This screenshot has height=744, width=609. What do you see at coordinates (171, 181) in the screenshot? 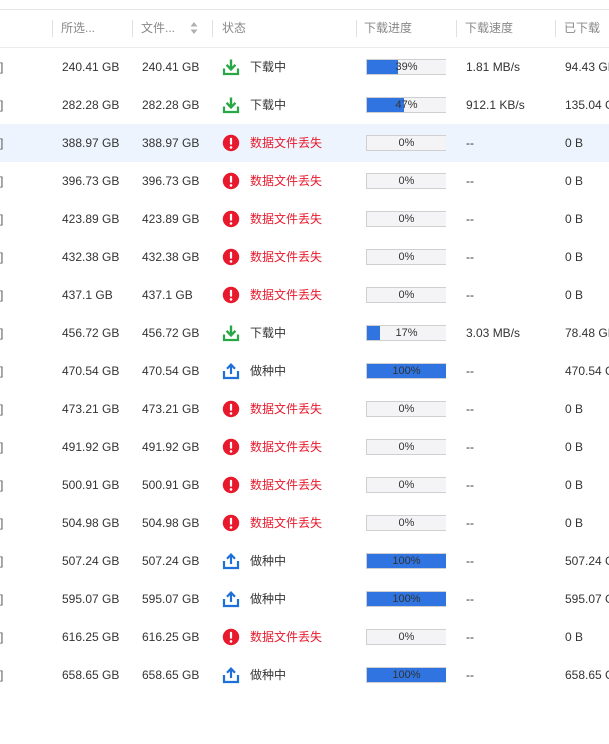
I see `file-size-cell: 396.73 GB` at bounding box center [171, 181].